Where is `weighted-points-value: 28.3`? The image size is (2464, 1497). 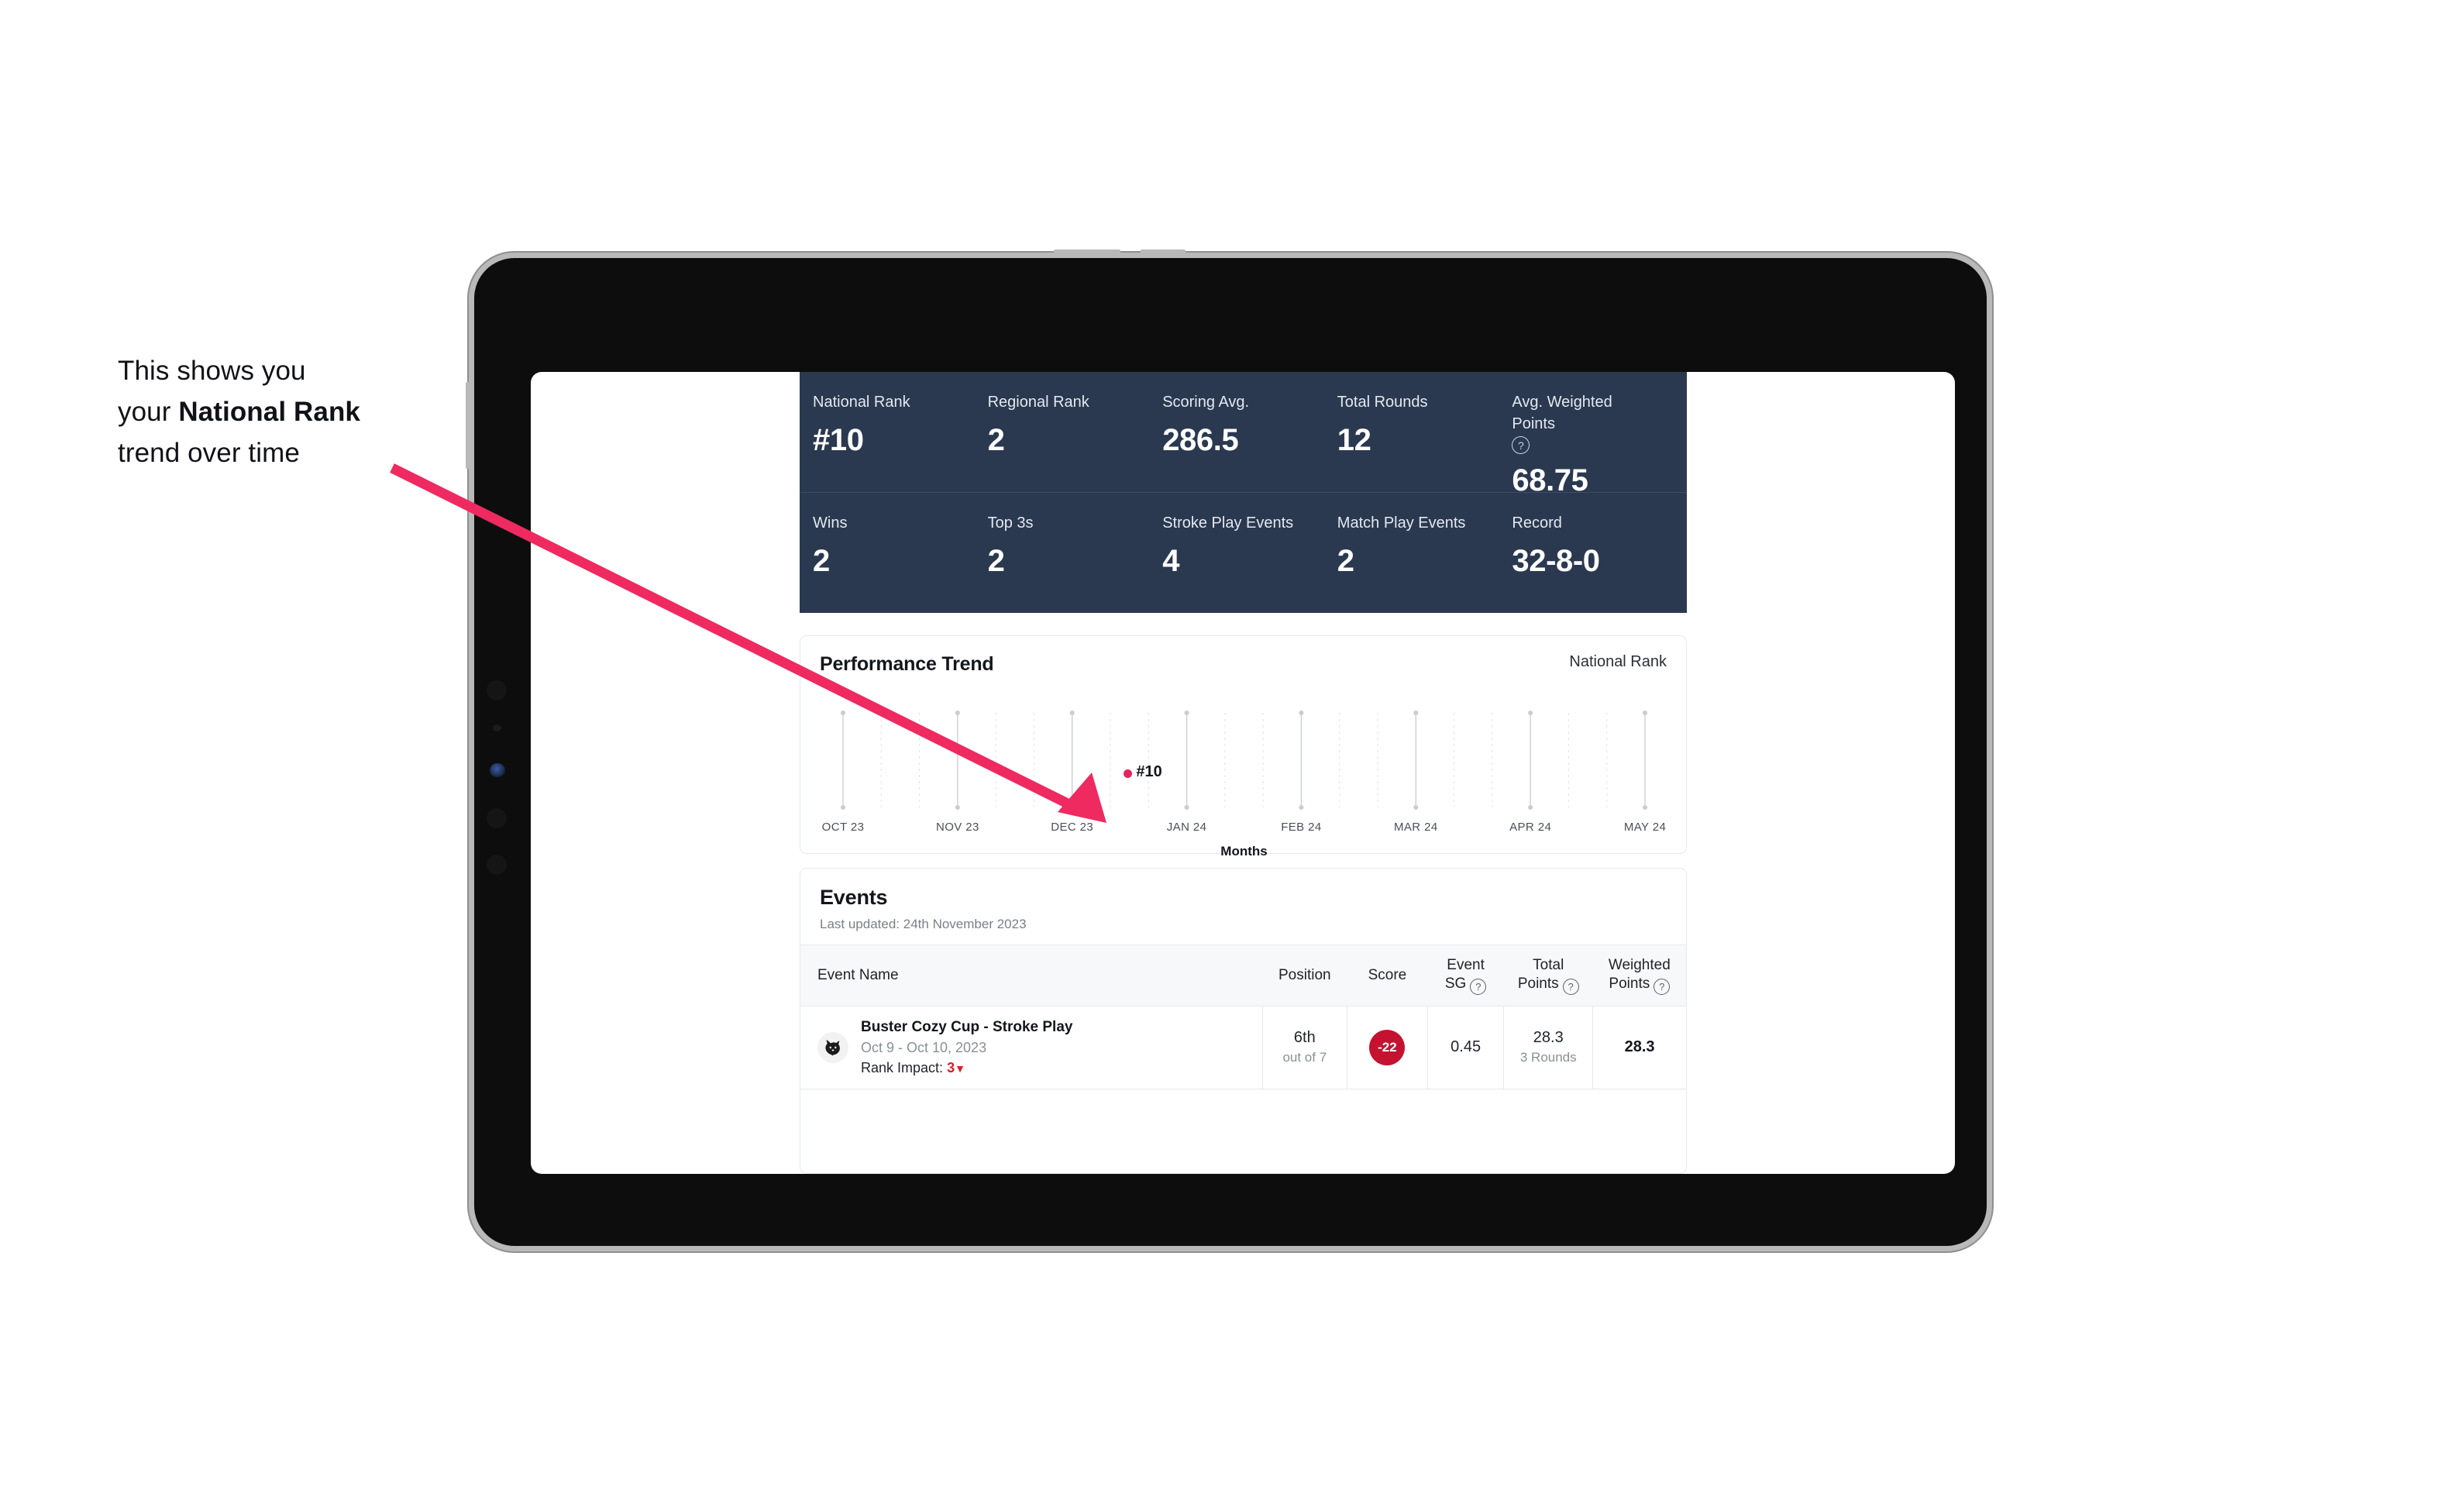
weighted-points-value: 28.3 is located at coordinates (1639, 1047).